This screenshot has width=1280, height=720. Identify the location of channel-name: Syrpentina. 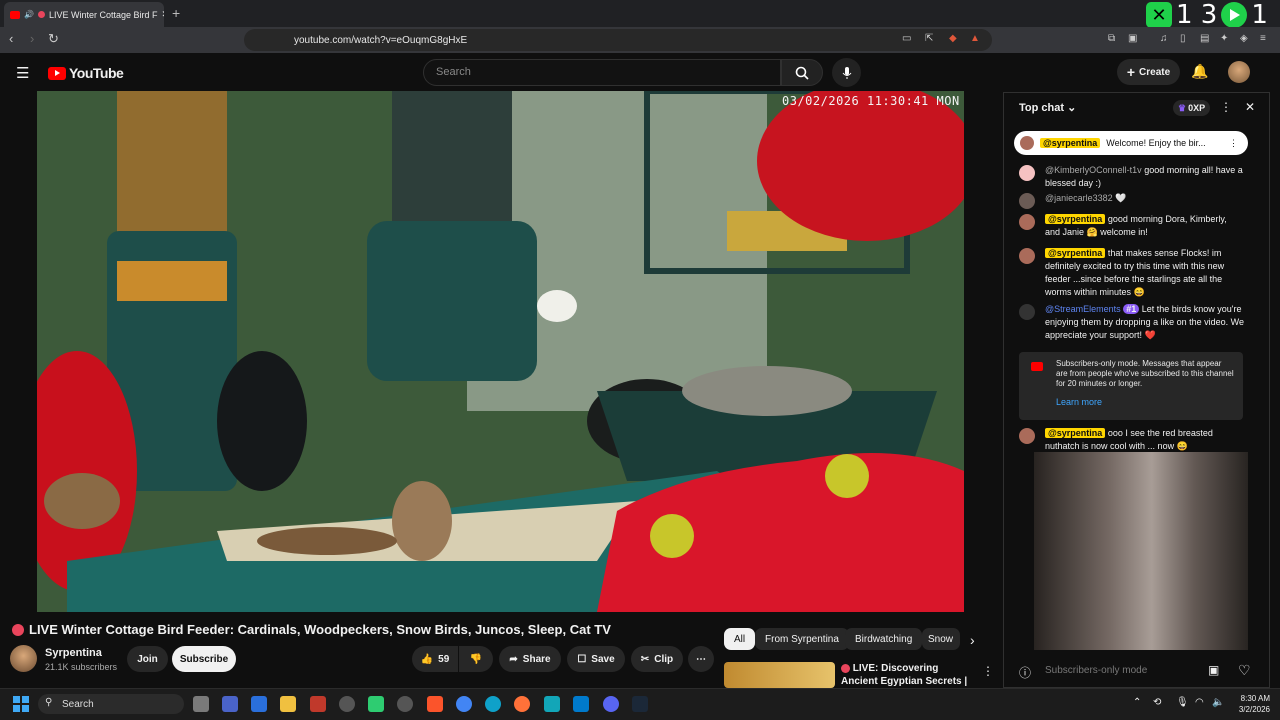
(73, 653).